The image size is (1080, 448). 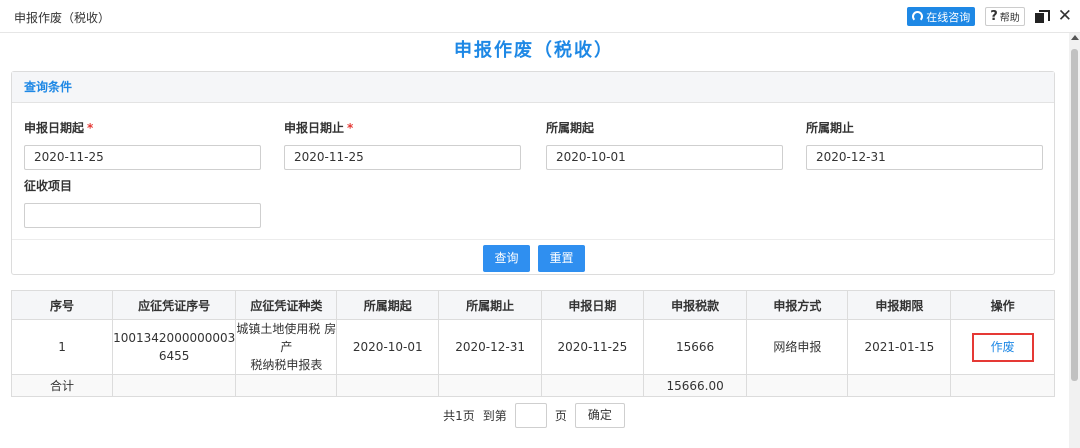 What do you see at coordinates (560, 416) in the screenshot?
I see `page-unit-label: 页` at bounding box center [560, 416].